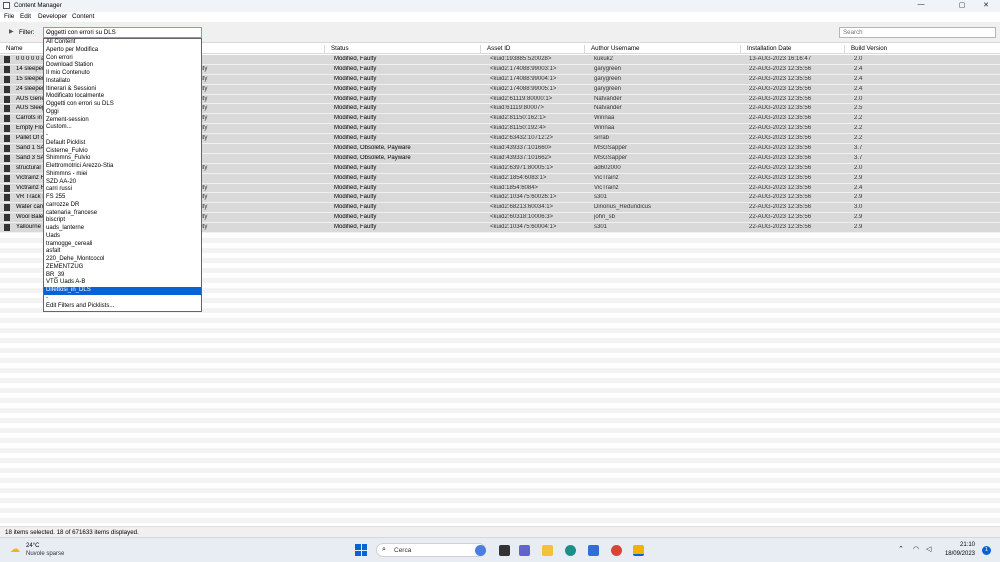 This screenshot has width=1000, height=562. Describe the element at coordinates (122, 245) in the screenshot. I see `dropdown-option: tramogge_cereali` at that location.